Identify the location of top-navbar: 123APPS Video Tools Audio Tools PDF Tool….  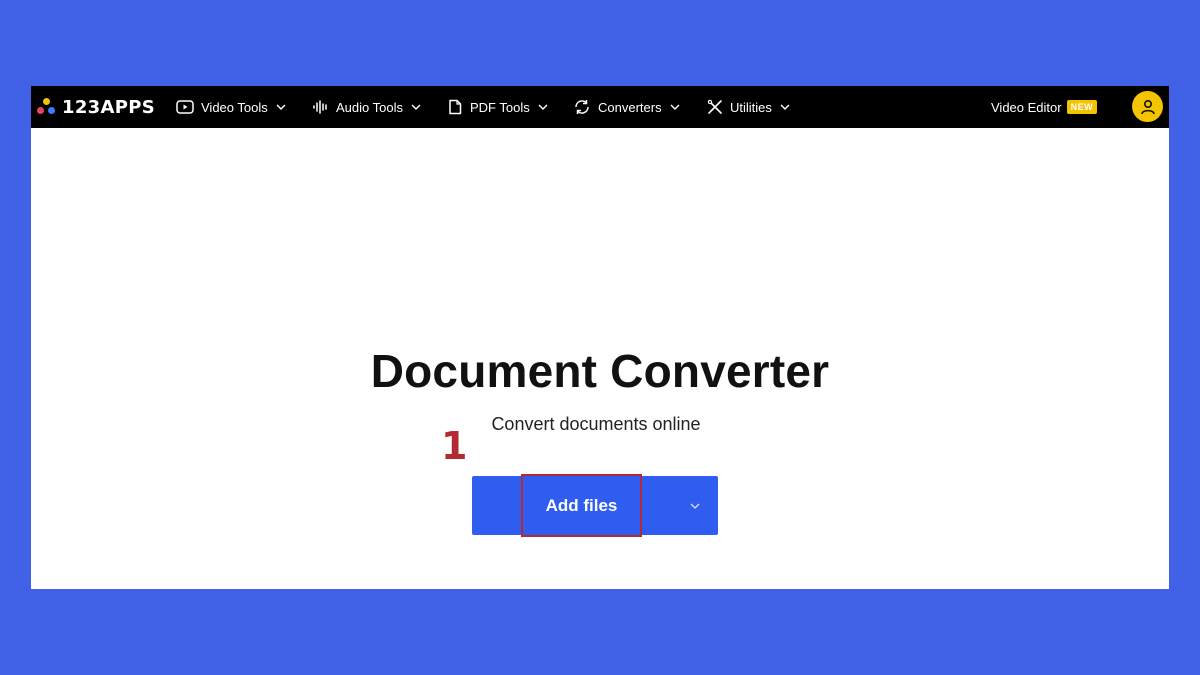
(600, 107).